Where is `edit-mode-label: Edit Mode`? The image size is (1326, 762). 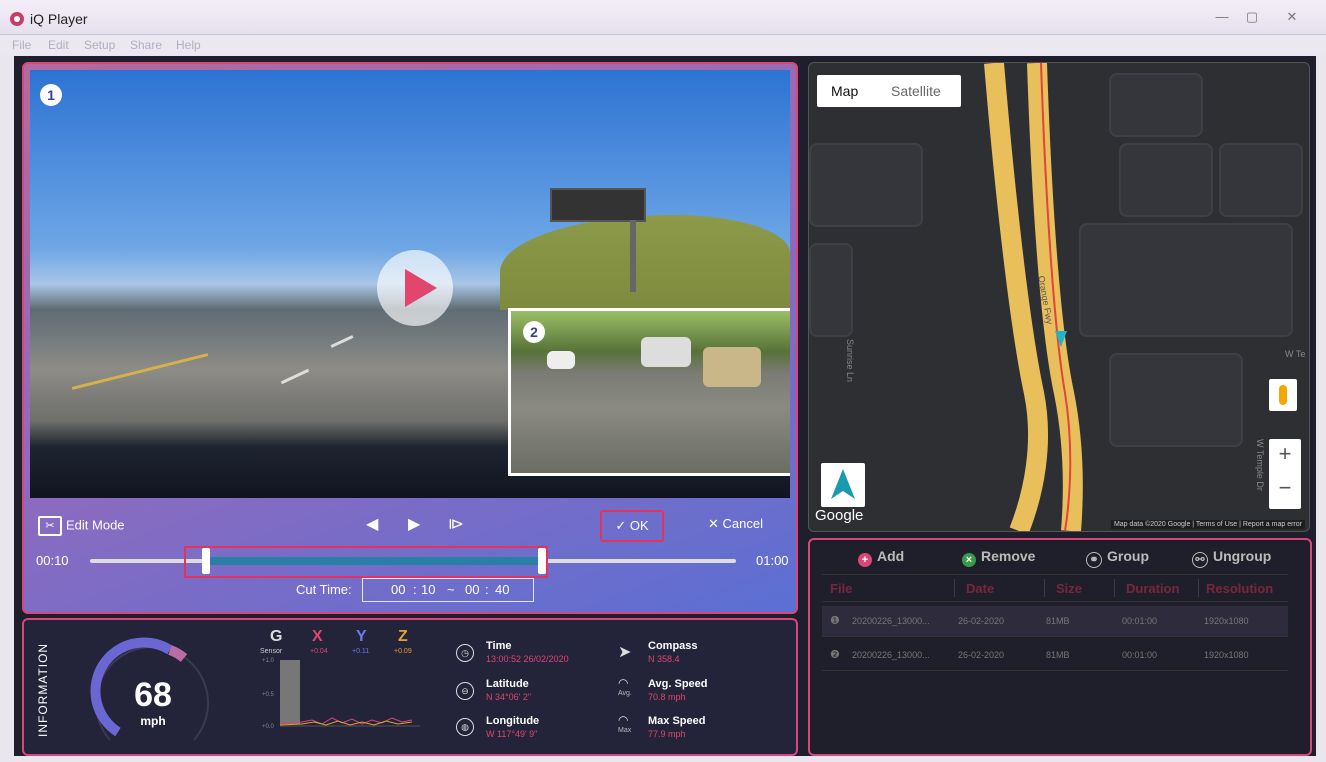 edit-mode-label: Edit Mode is located at coordinates (95, 525).